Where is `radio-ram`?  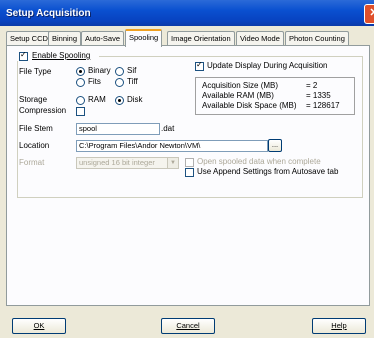
radio-ram is located at coordinates (80, 100).